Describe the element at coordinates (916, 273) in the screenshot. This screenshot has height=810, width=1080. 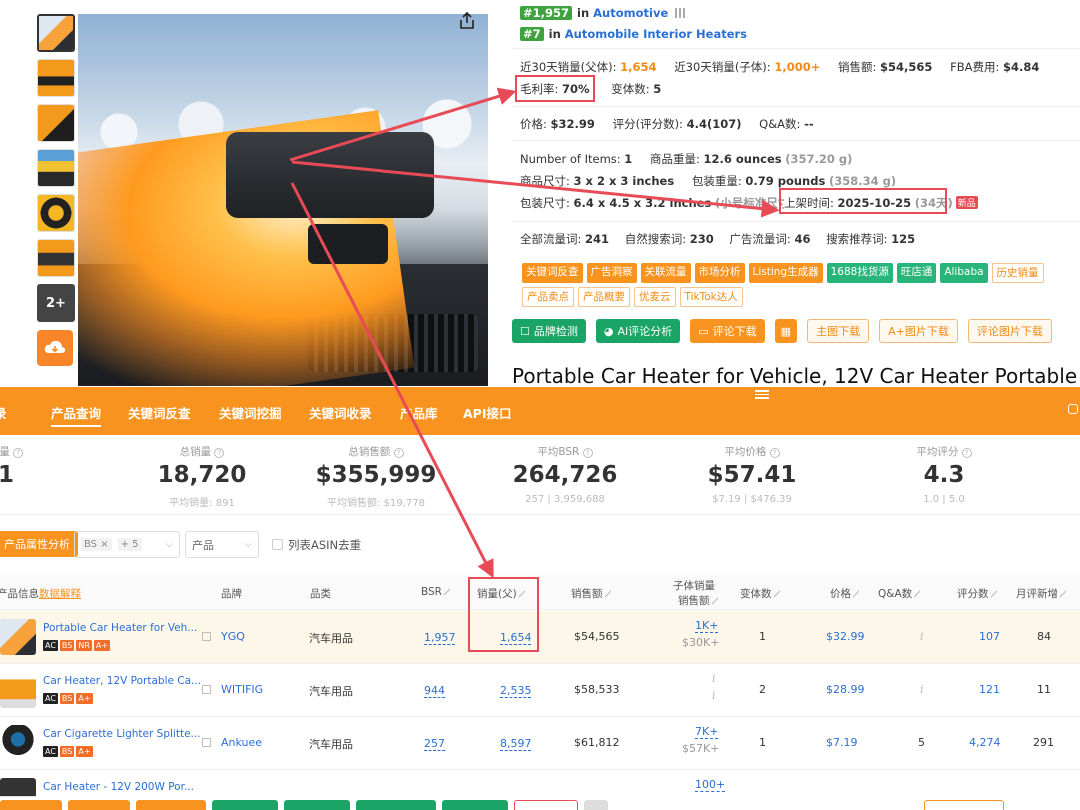
I see `tool-tag: 旺店通` at that location.